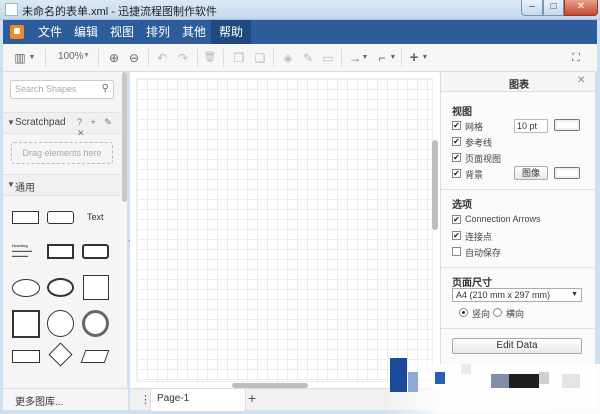 The image size is (600, 414). Describe the element at coordinates (519, 85) in the screenshot. I see `format-panel-title: 图表` at that location.